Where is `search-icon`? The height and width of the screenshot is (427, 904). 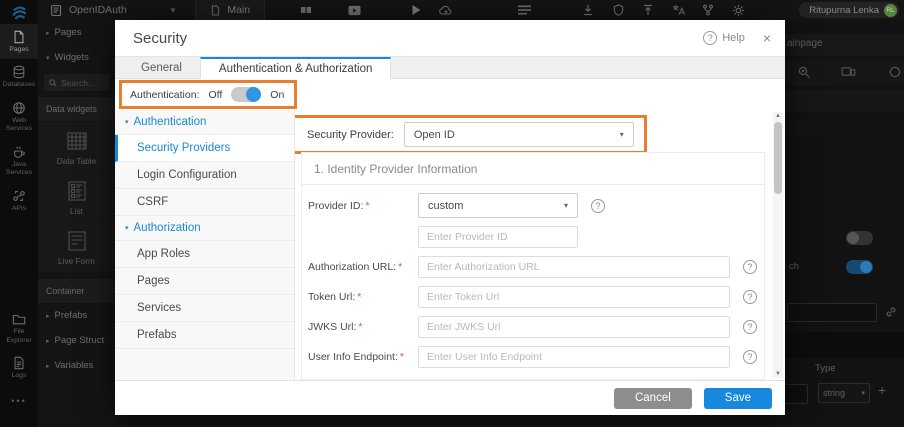
search-icon is located at coordinates (53, 82).